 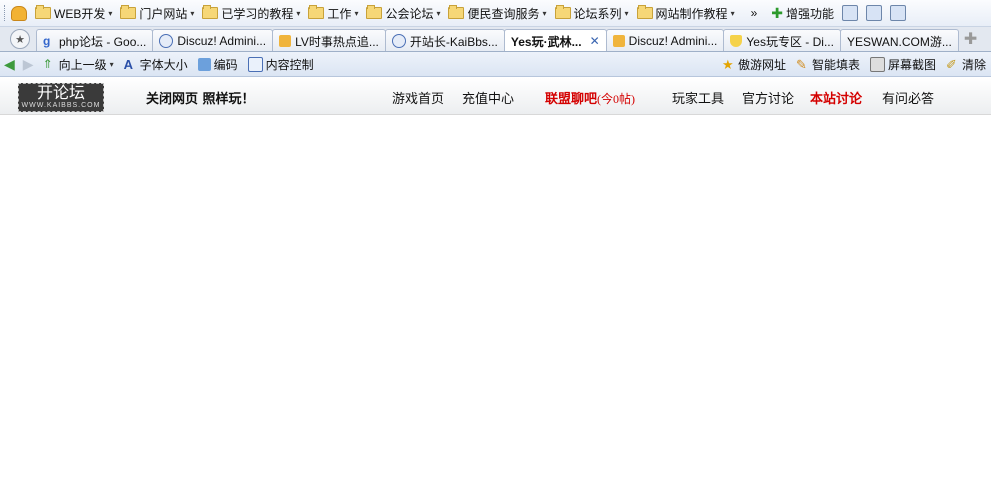 What do you see at coordinates (970, 39) in the screenshot?
I see `new-tab-icon: ✚` at bounding box center [970, 39].